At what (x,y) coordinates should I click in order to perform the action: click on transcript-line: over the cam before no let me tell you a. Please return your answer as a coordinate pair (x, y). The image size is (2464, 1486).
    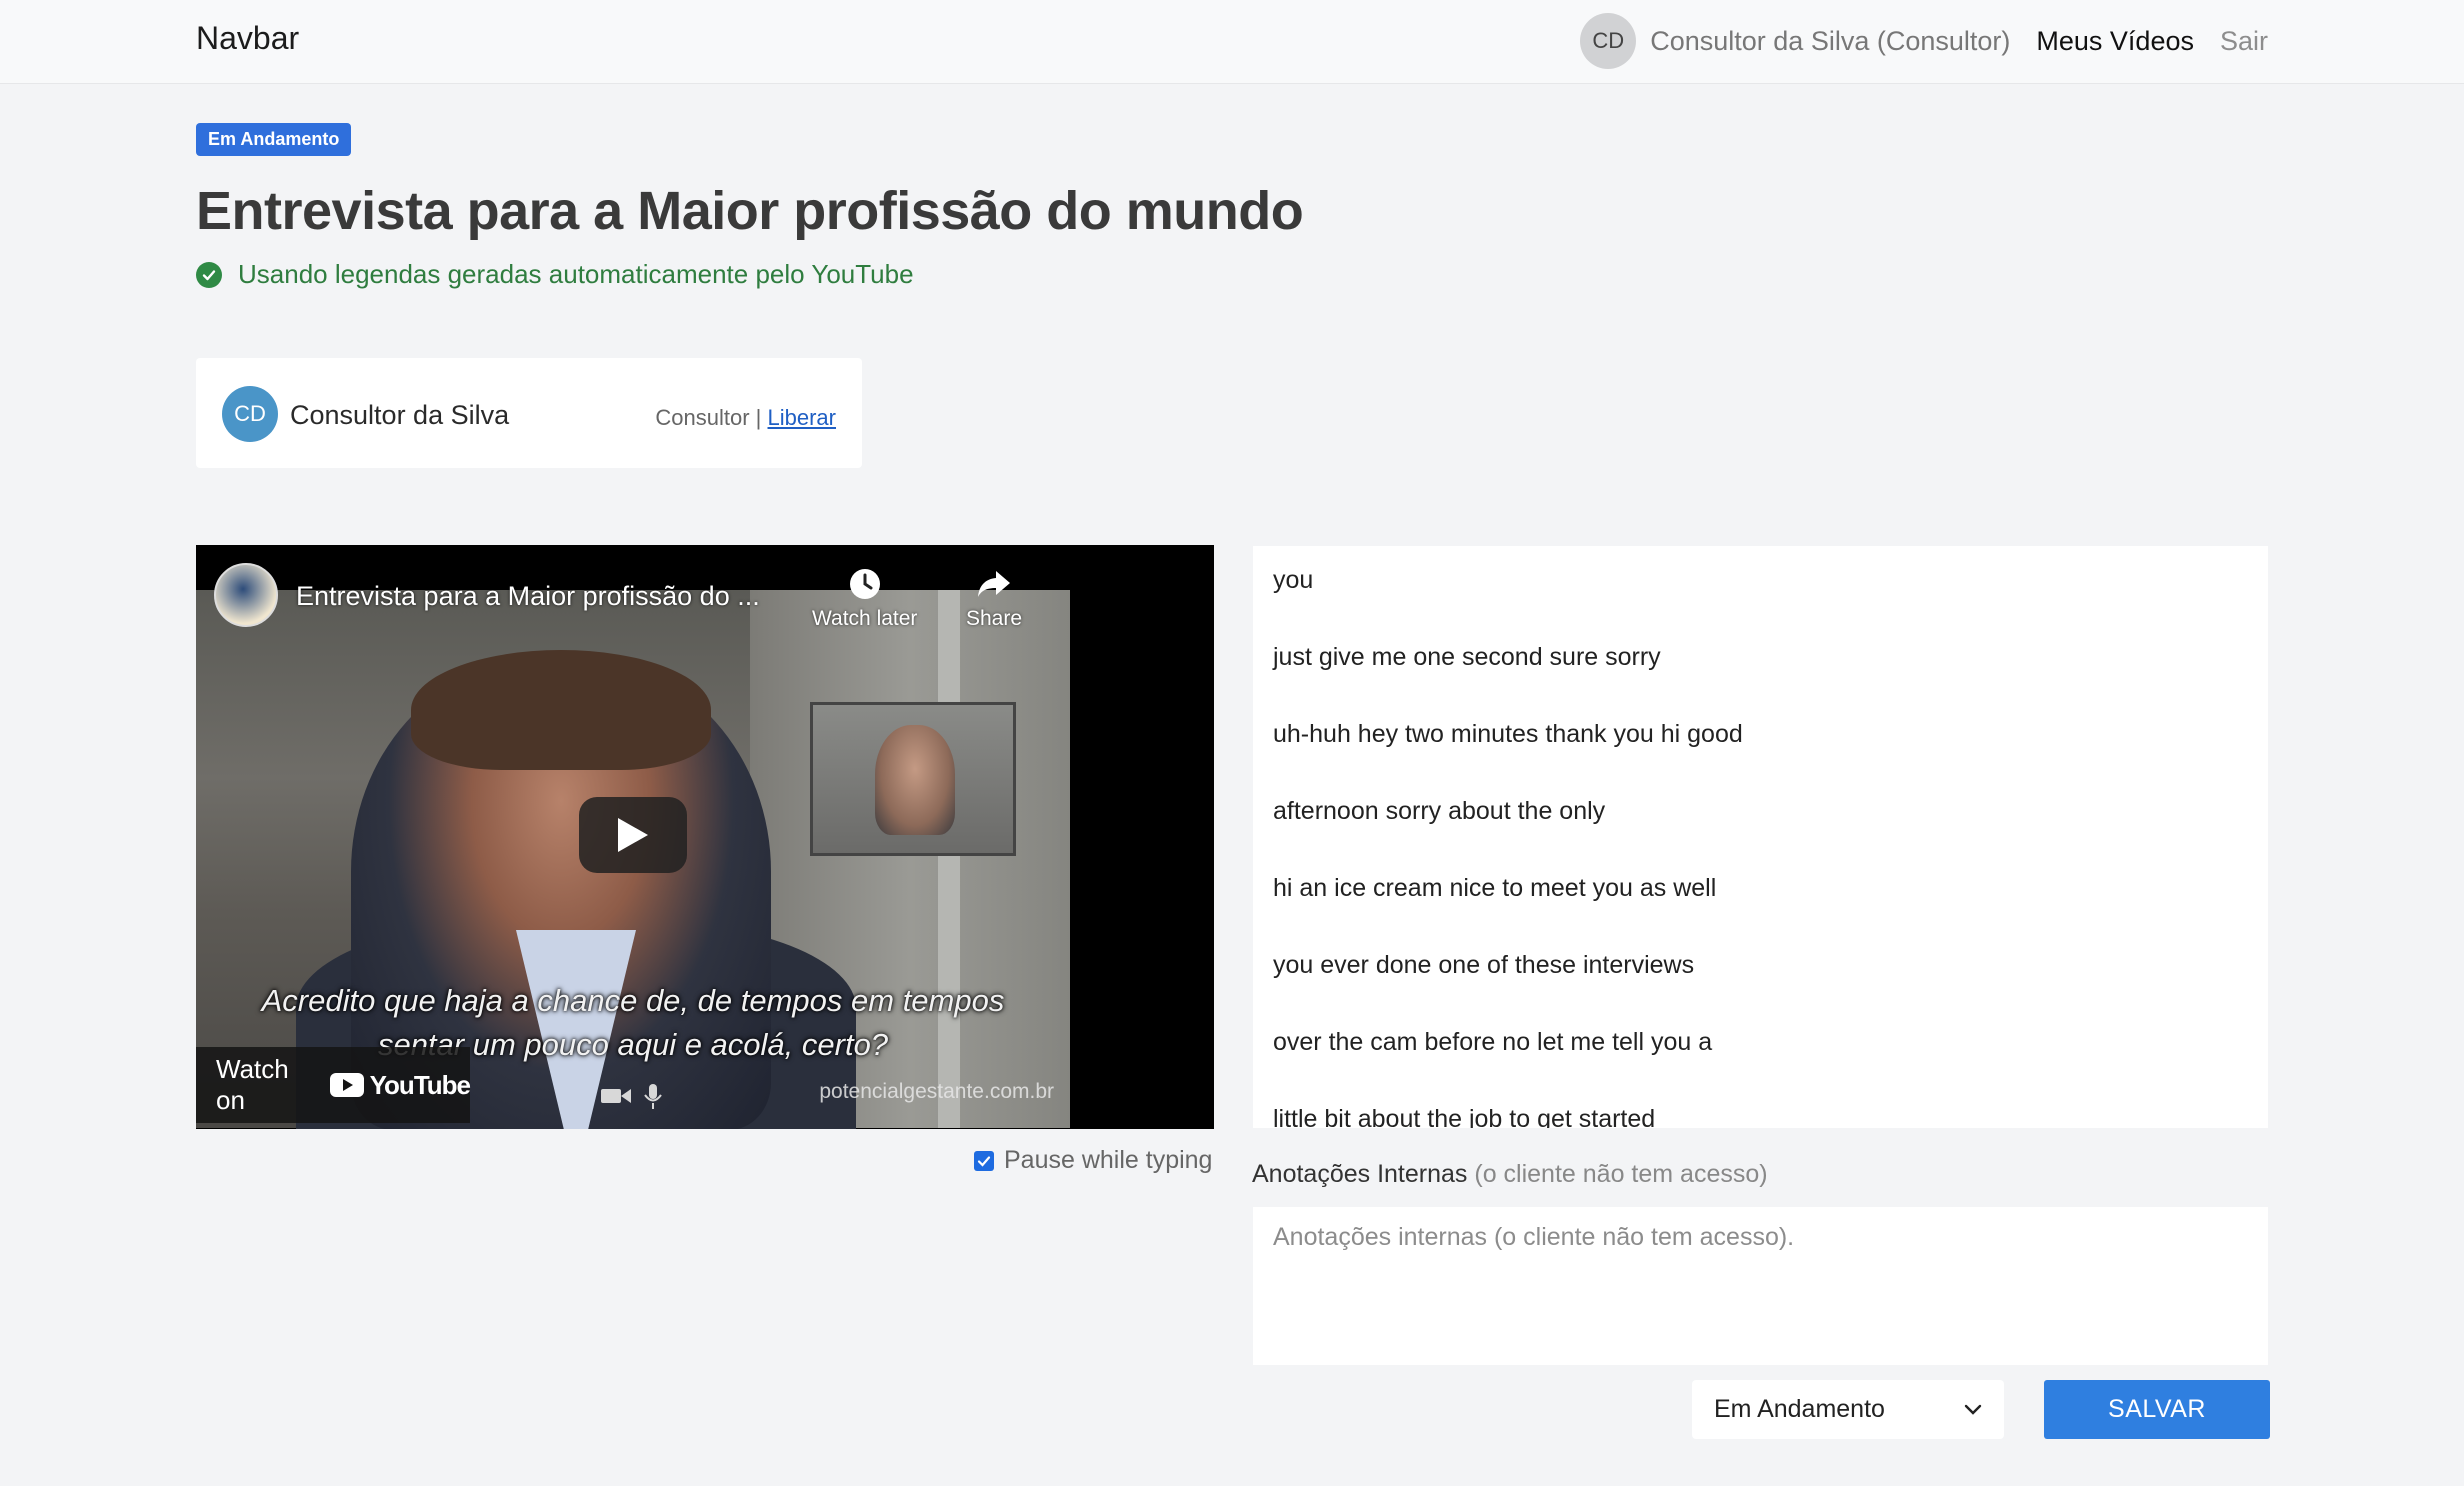
    Looking at the image, I should click on (1760, 1062).